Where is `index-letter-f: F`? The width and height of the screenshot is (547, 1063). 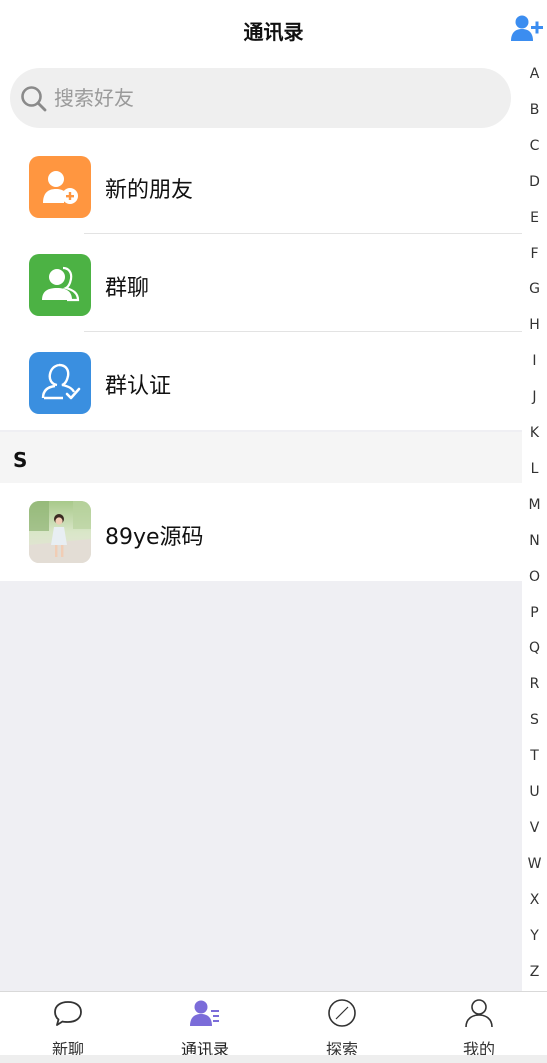 index-letter-f: F is located at coordinates (534, 254).